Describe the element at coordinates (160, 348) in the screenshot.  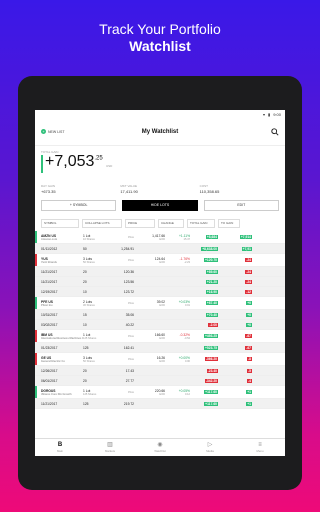
I see `lot-row: 01/23/2017 125 162.41 +523.75 -67` at that location.